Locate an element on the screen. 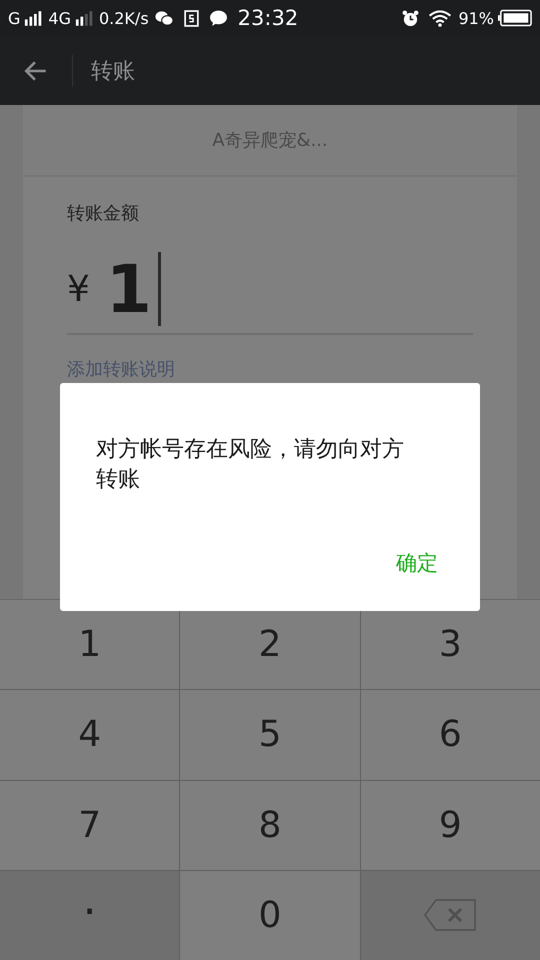 This screenshot has width=540, height=960. digit-key: 1 is located at coordinates (90, 645).